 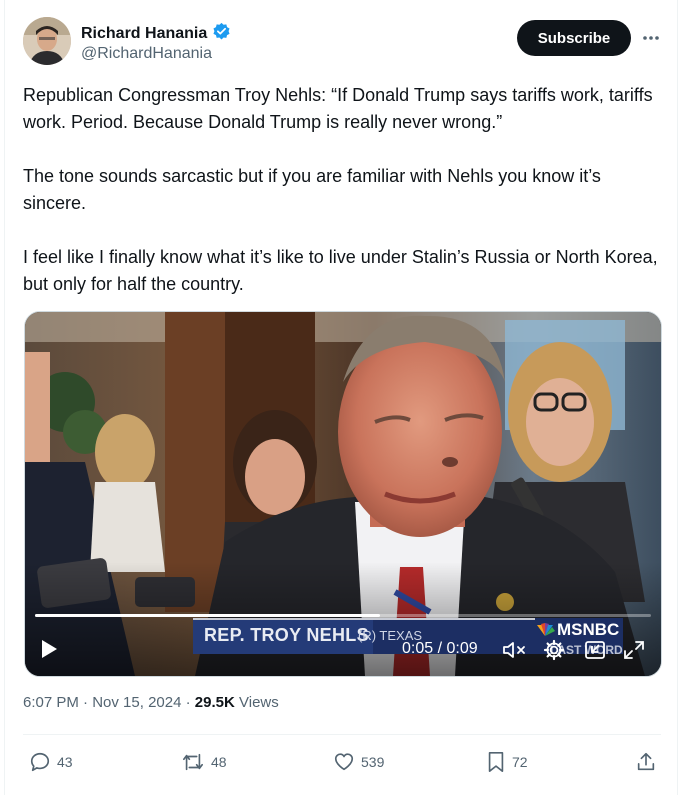 What do you see at coordinates (49, 651) in the screenshot?
I see `play-icon` at bounding box center [49, 651].